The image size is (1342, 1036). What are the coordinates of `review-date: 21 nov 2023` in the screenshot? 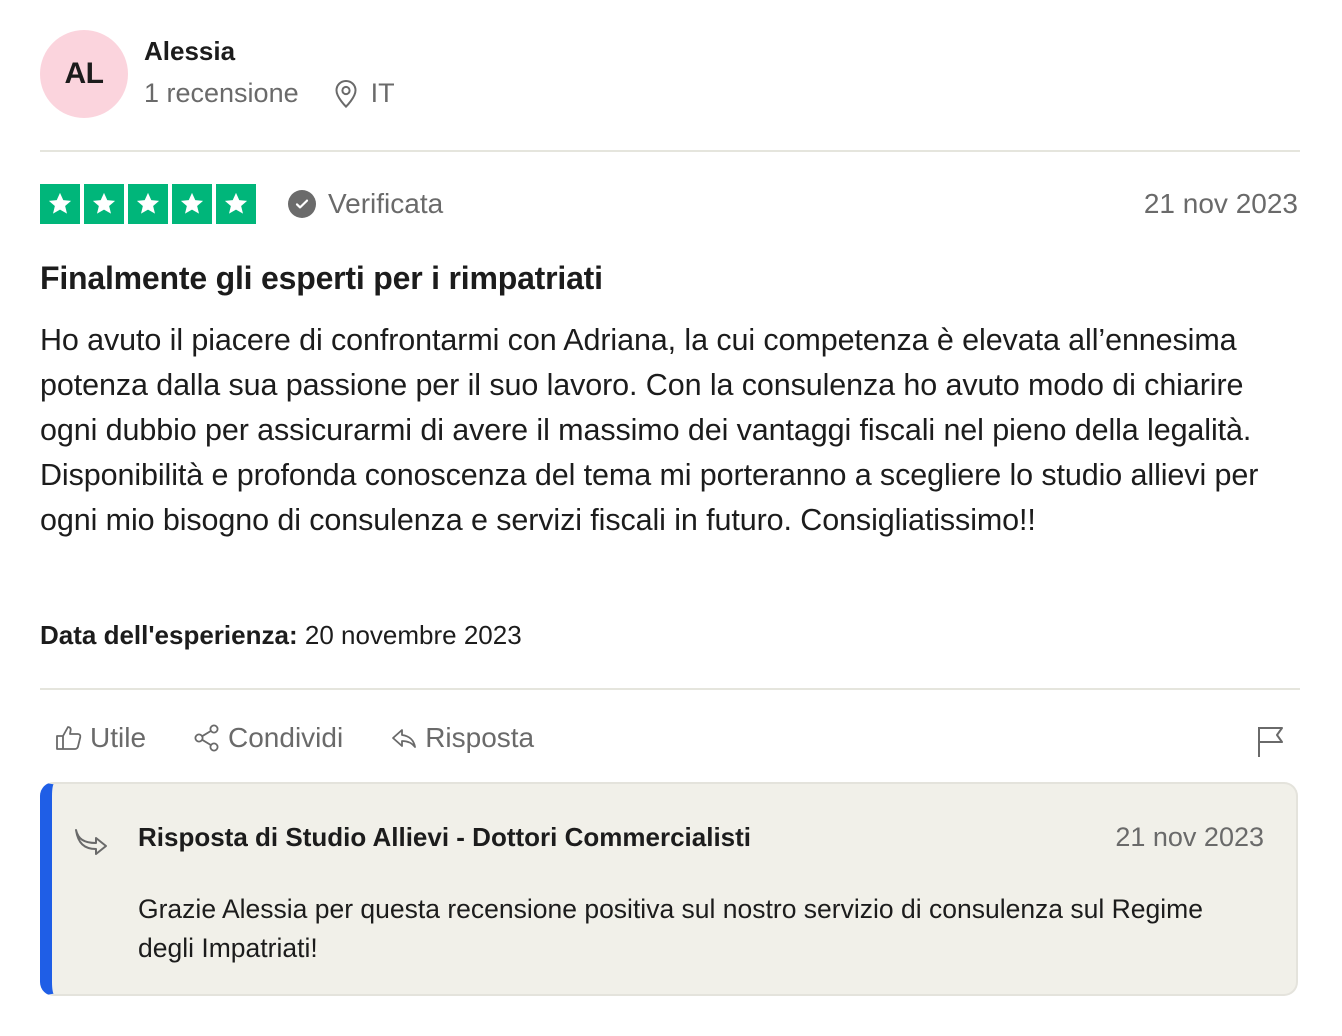 It's located at (1220, 203).